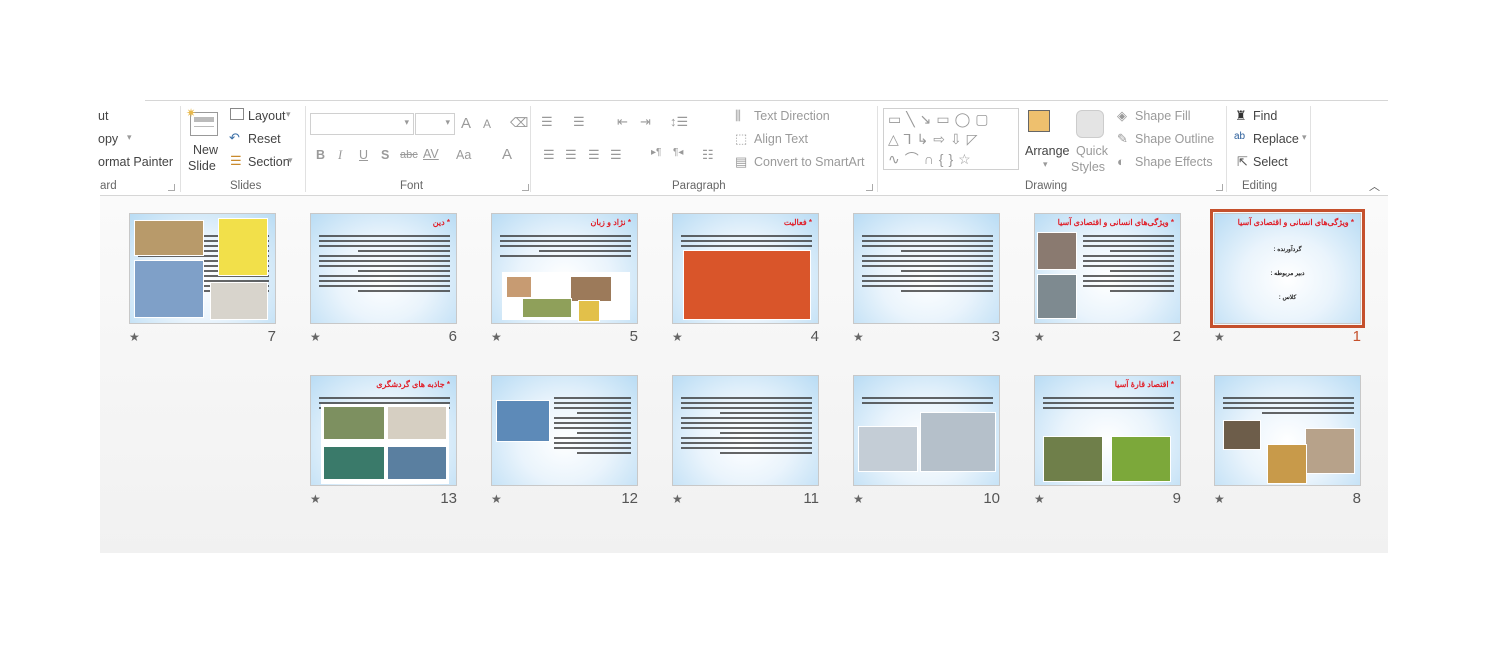  What do you see at coordinates (507, 154) in the screenshot?
I see `font-color-button: A` at bounding box center [507, 154].